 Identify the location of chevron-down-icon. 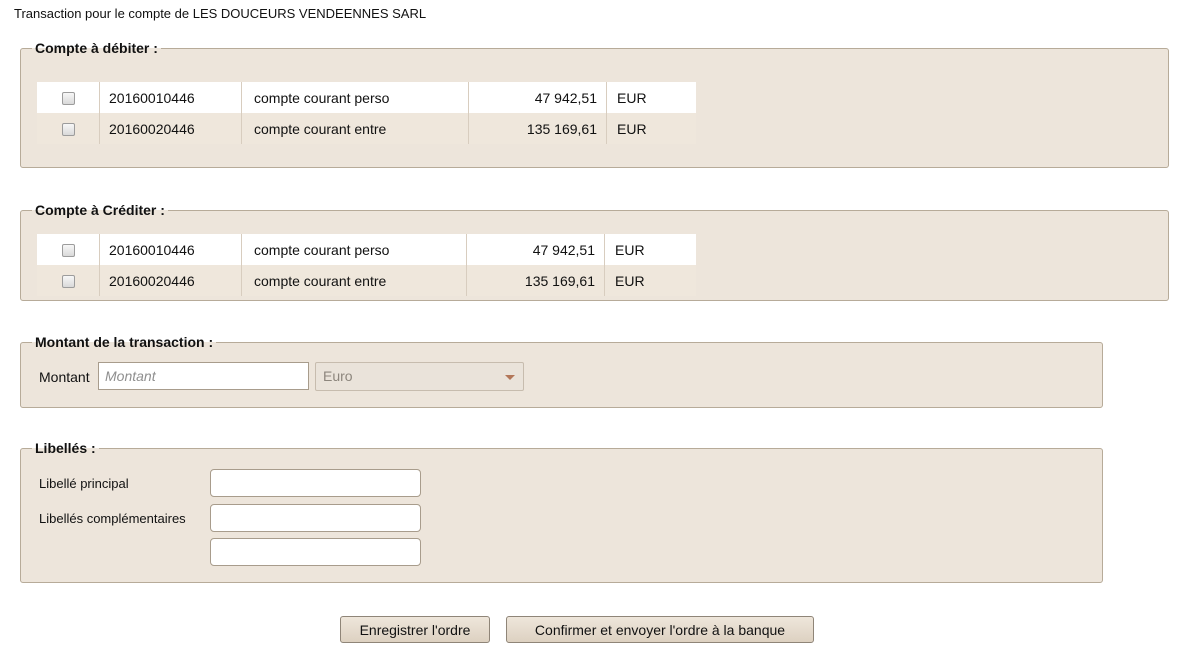
(510, 377).